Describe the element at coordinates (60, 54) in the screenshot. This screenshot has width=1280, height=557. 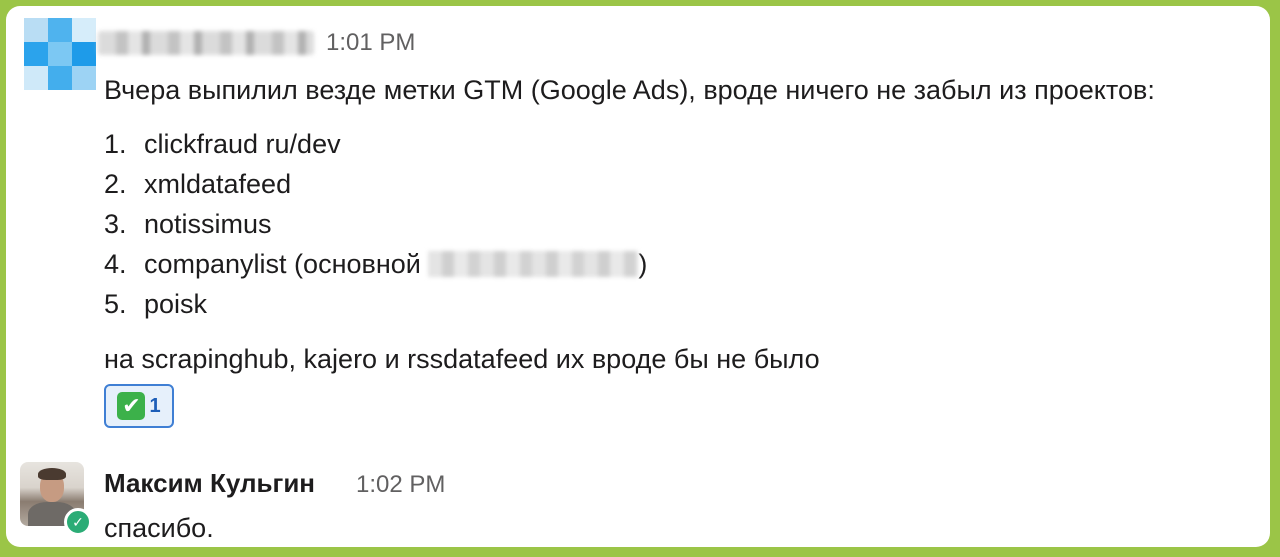
I see `pixelated-avatar` at that location.